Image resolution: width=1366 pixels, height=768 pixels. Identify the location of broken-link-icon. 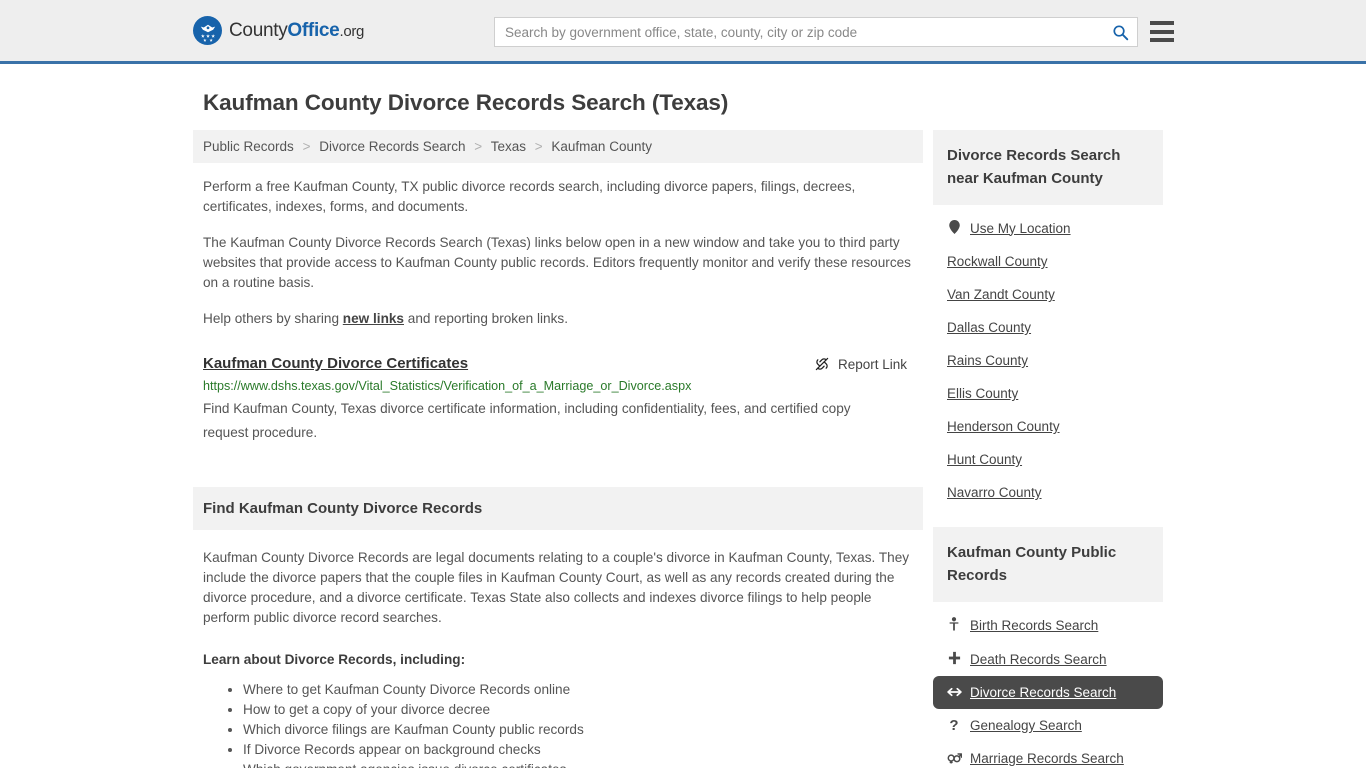
(822, 364).